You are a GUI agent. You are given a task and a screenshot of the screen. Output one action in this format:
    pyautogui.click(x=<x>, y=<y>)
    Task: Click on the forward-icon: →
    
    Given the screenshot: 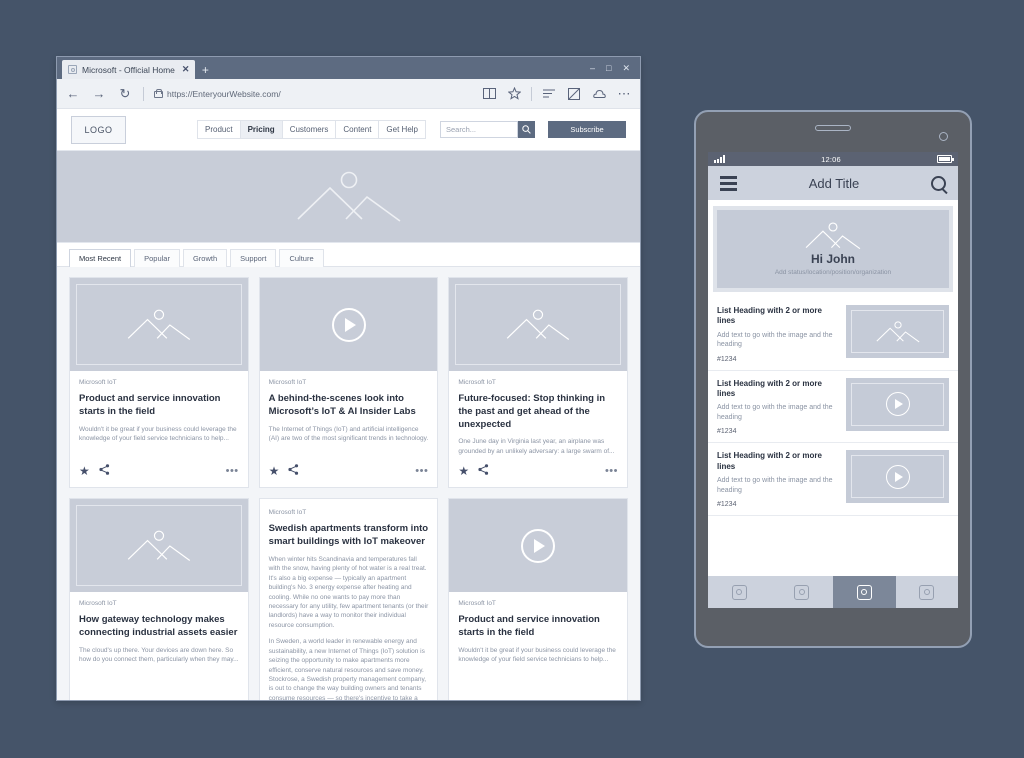 What is the action you would take?
    pyautogui.click(x=99, y=94)
    